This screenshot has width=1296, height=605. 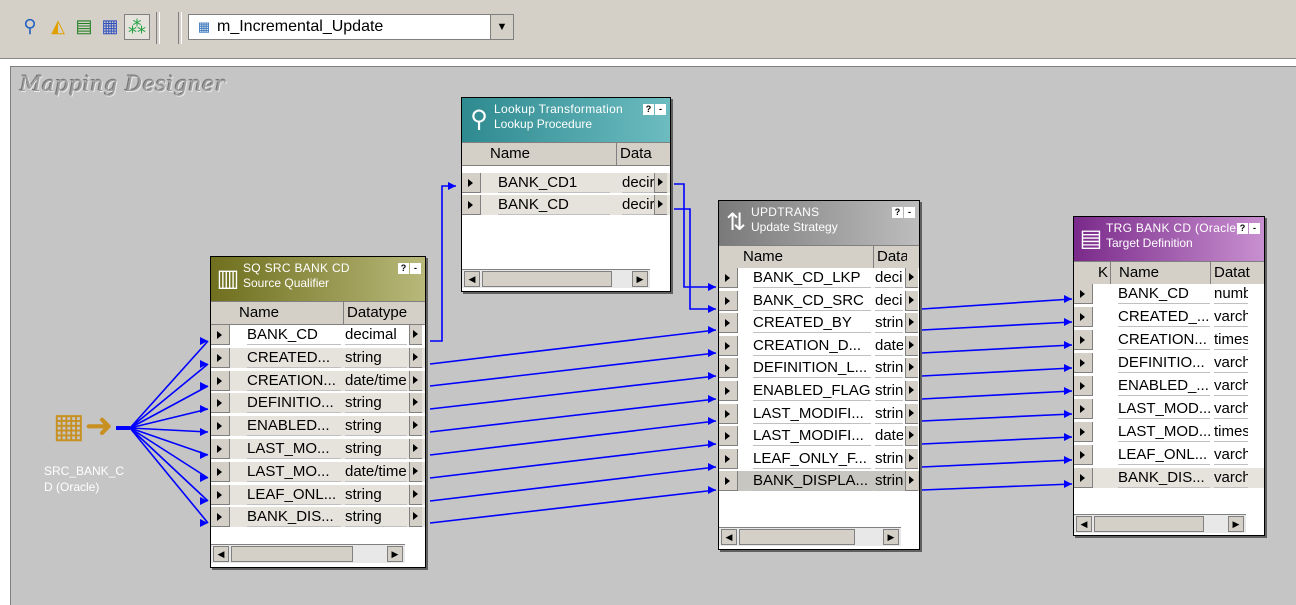 What do you see at coordinates (1169, 455) in the screenshot?
I see `port-row: LEAF_ONL... varch` at bounding box center [1169, 455].